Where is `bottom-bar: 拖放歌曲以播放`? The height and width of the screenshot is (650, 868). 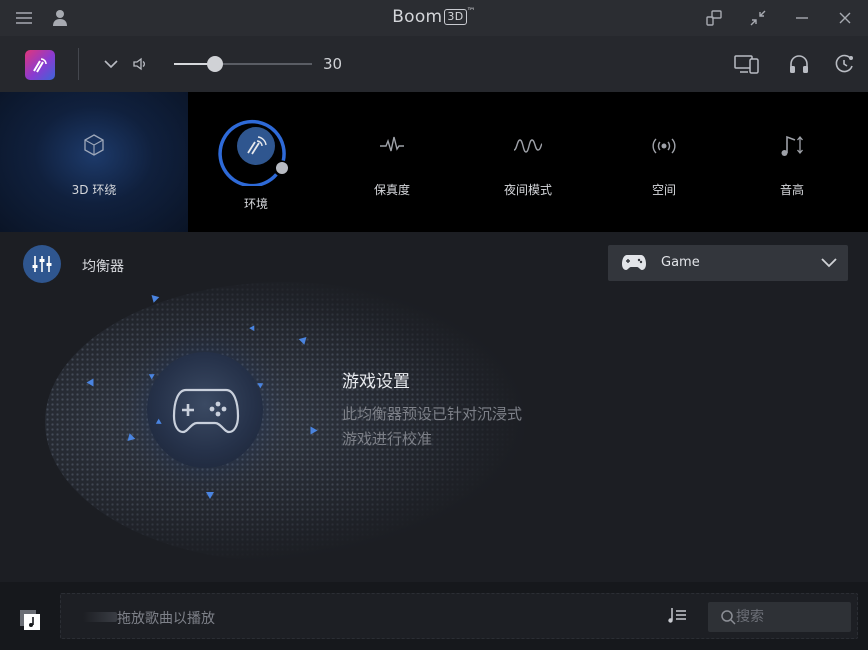 bottom-bar: 拖放歌曲以播放 is located at coordinates (434, 616).